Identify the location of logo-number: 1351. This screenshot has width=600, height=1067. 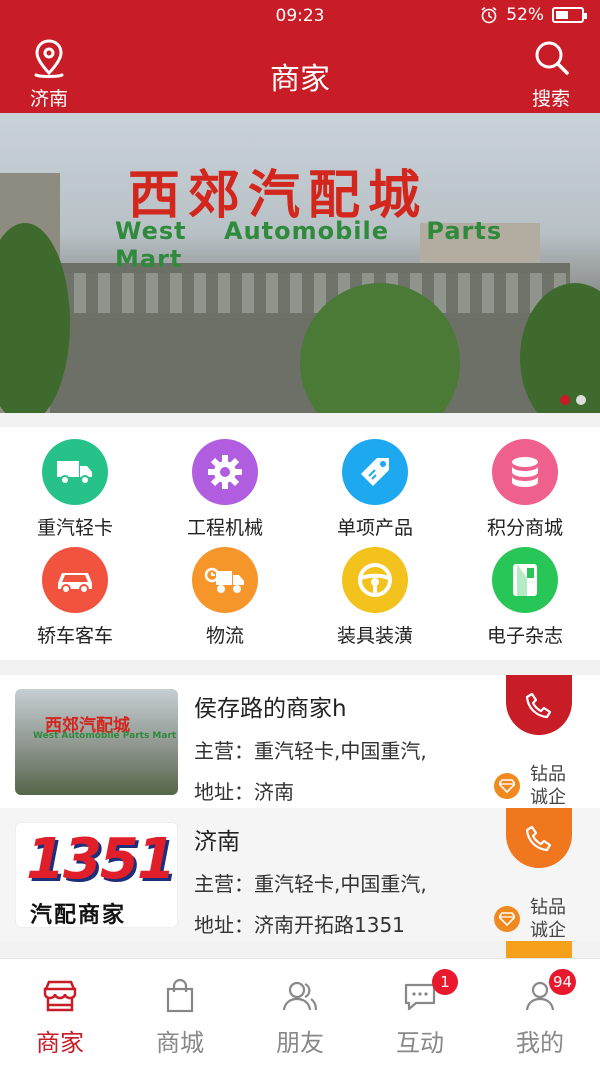
(101, 859).